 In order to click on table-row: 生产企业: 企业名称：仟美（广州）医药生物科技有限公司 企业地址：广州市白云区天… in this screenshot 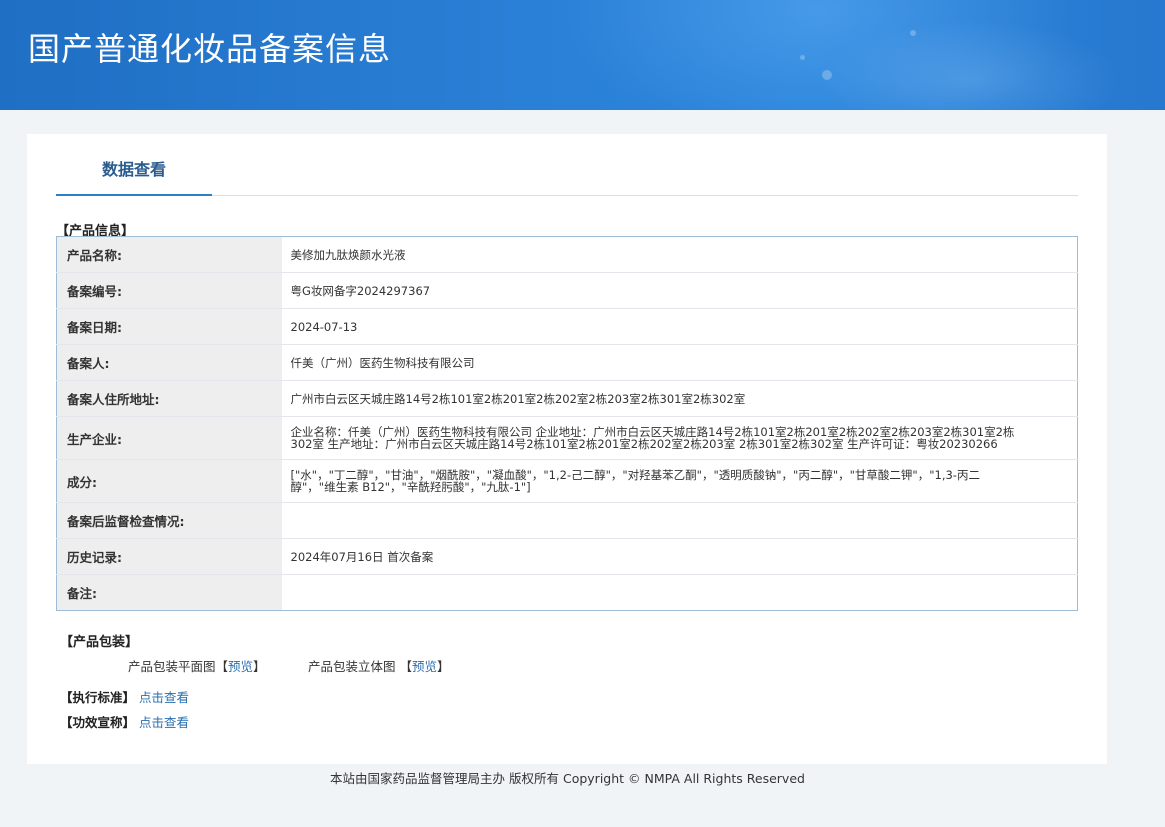, I will do `click(567, 438)`.